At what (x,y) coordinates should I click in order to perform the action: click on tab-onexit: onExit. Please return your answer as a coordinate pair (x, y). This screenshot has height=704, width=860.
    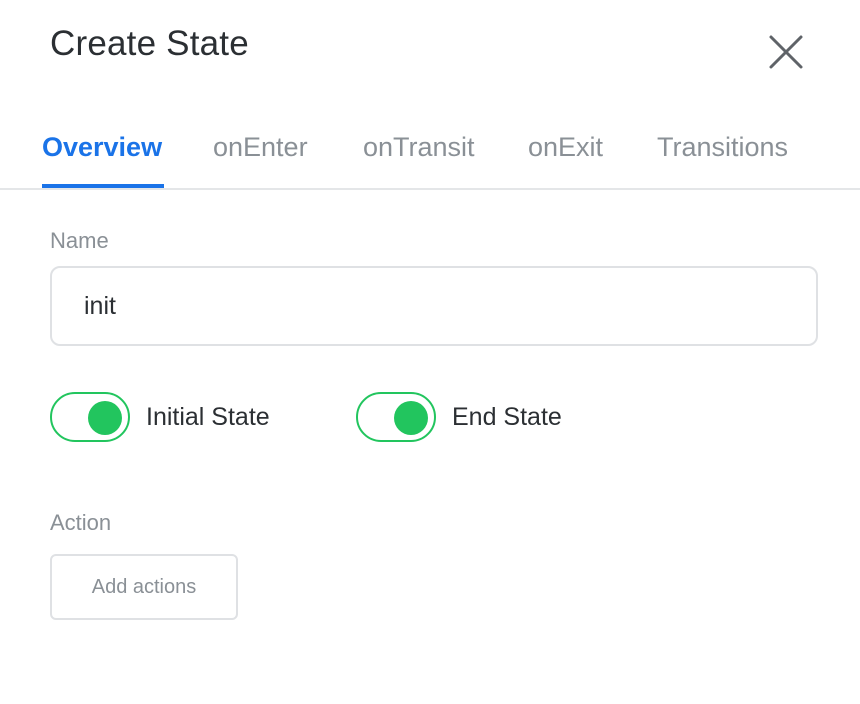
    Looking at the image, I should click on (565, 160).